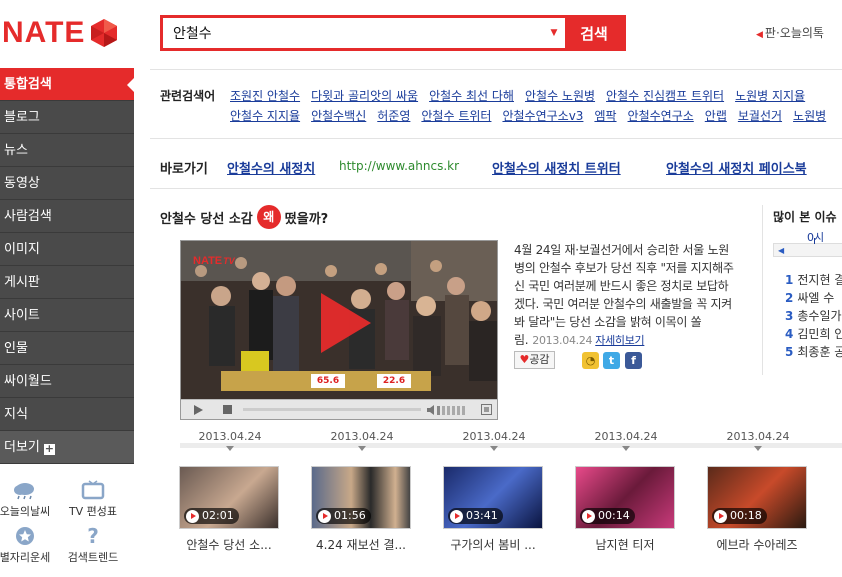 The image size is (842, 577). What do you see at coordinates (364, 96) in the screenshot?
I see `related-link: 다윗과 골리앗의 싸움` at bounding box center [364, 96].